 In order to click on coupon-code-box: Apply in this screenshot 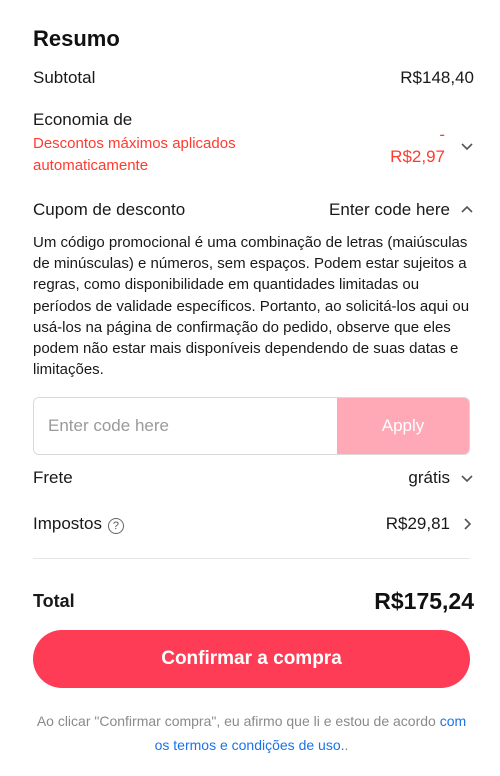, I will do `click(251, 426)`.